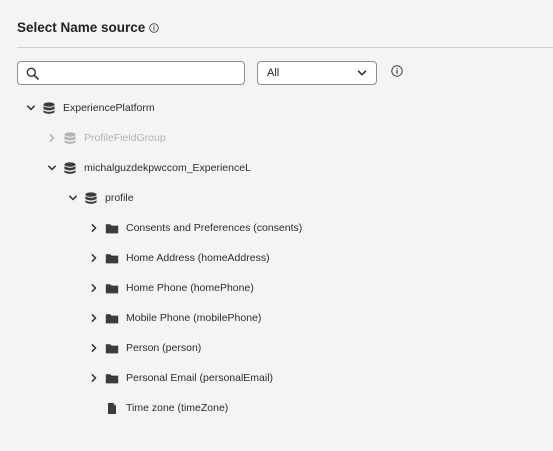 The image size is (553, 451). What do you see at coordinates (198, 258) in the screenshot?
I see `tree-node-label: Home Address (homeAddress)` at bounding box center [198, 258].